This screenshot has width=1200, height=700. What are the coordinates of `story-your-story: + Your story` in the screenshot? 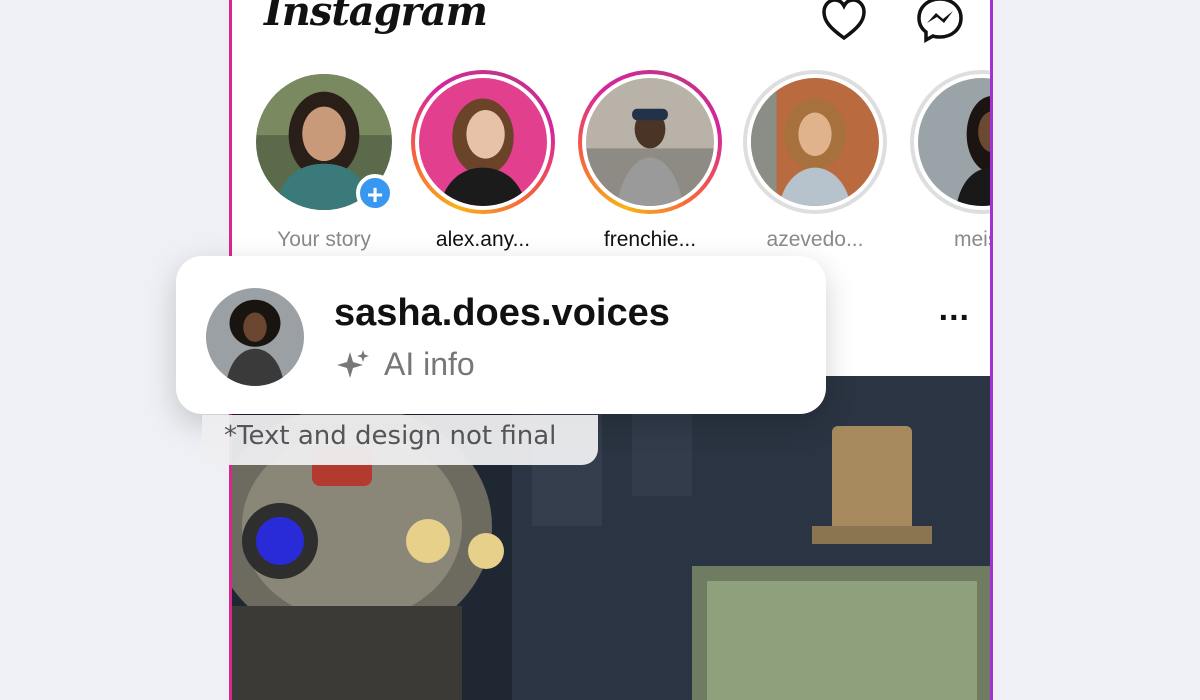 It's located at (324, 161).